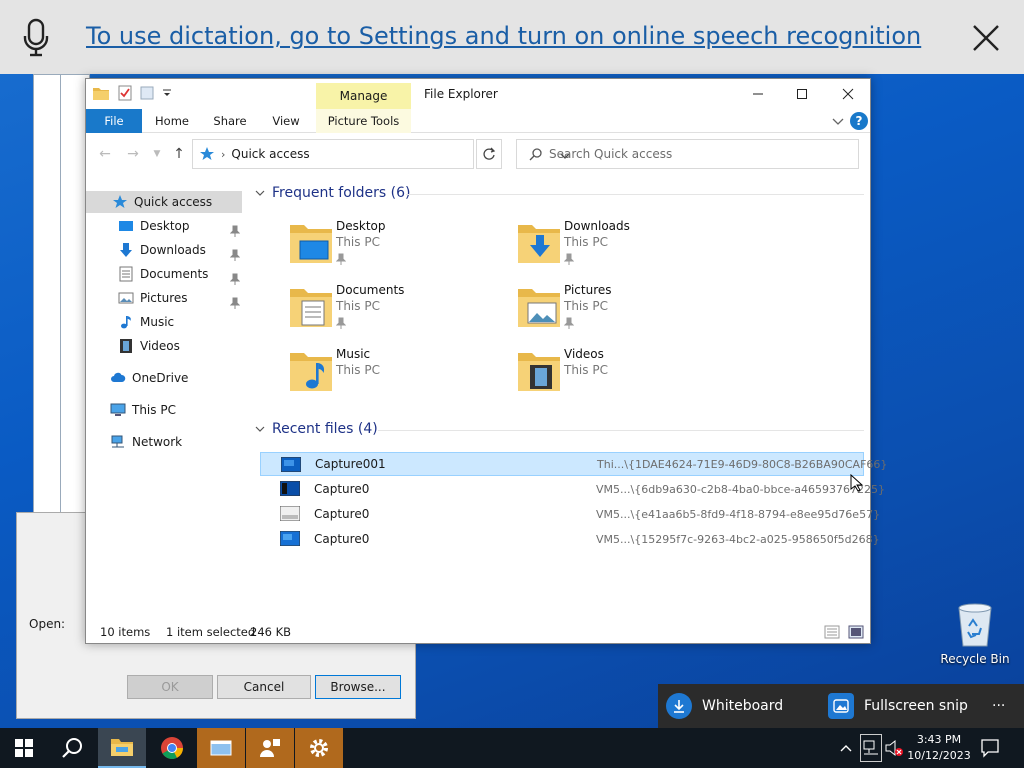 The height and width of the screenshot is (768, 1024). What do you see at coordinates (478, 94) in the screenshot?
I see `title-bar: Manage File Explorer` at bounding box center [478, 94].